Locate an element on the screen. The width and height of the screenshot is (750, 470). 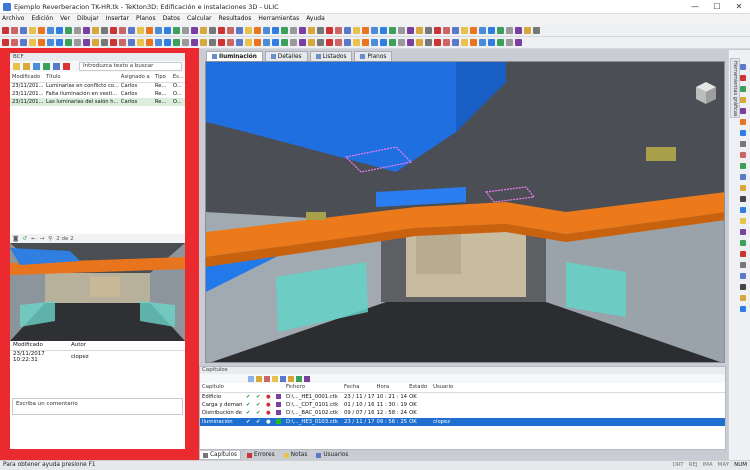
minimize-button: — is located at coordinates (695, 7).